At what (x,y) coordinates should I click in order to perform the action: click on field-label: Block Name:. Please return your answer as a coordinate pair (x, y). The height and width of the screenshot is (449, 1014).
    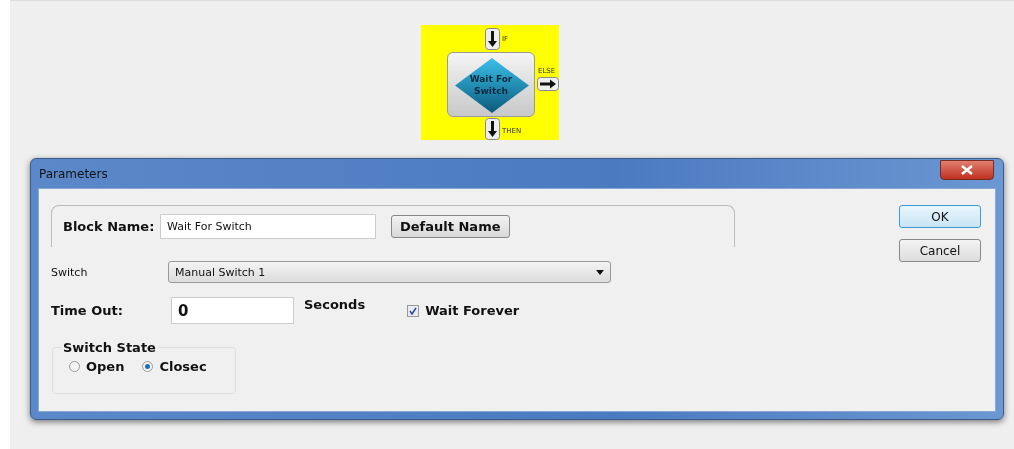
    Looking at the image, I should click on (109, 226).